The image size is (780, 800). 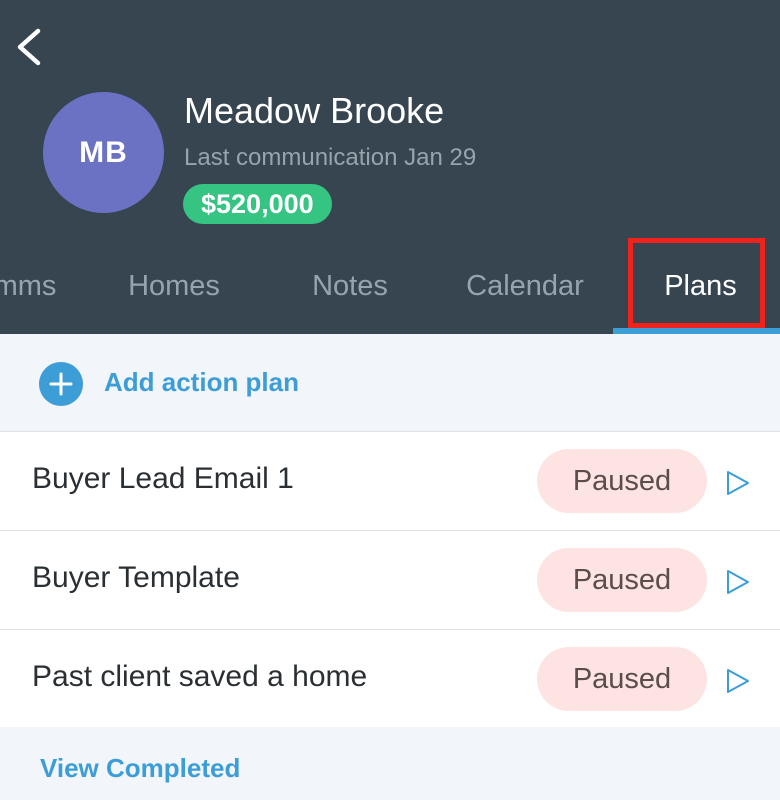 I want to click on list-item: Buyer Template Paused, so click(x=390, y=579).